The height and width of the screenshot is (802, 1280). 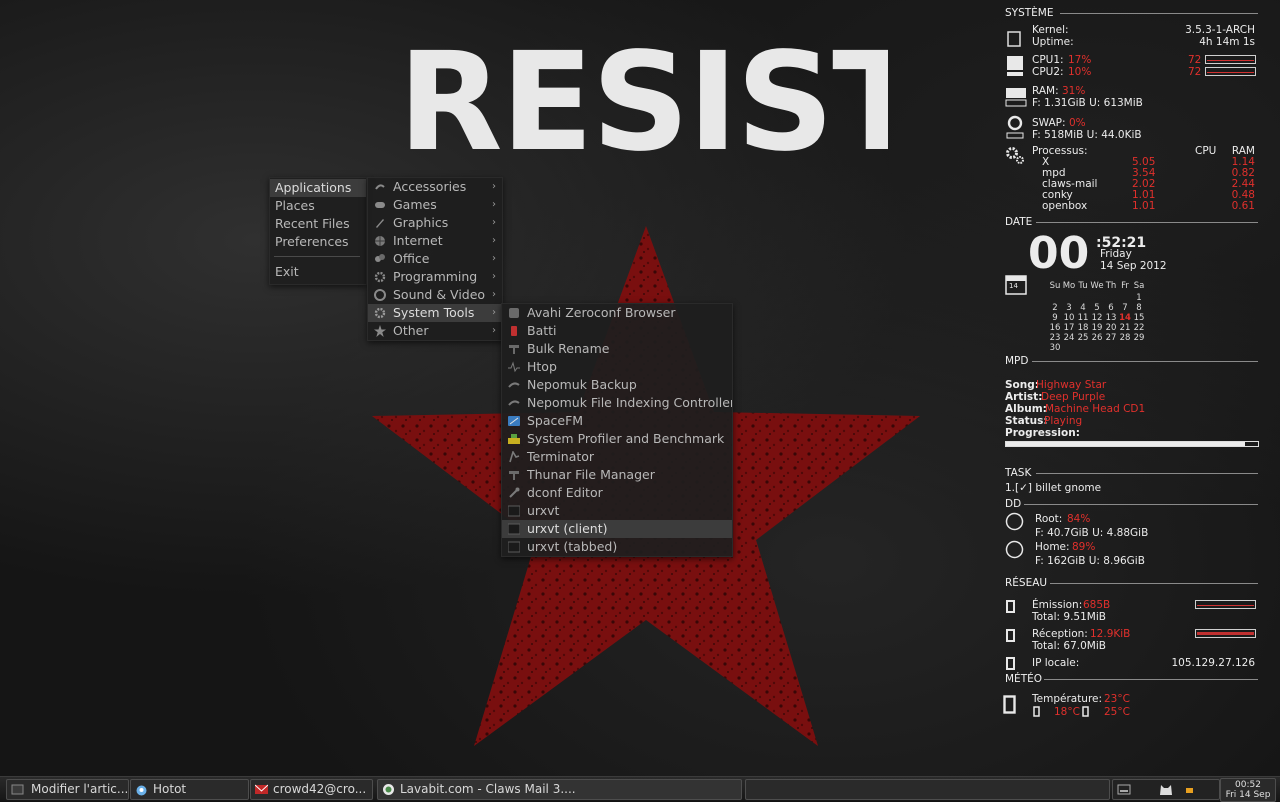 What do you see at coordinates (435, 241) in the screenshot?
I see `menu-item-internet: Internet ›` at bounding box center [435, 241].